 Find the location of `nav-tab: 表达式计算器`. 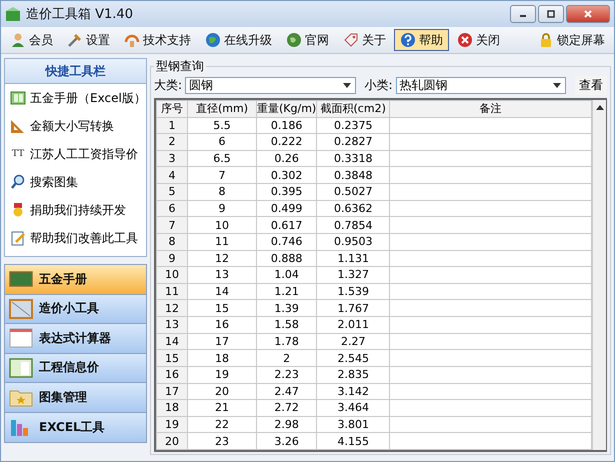

nav-tab: 表达式计算器 is located at coordinates (75, 339).